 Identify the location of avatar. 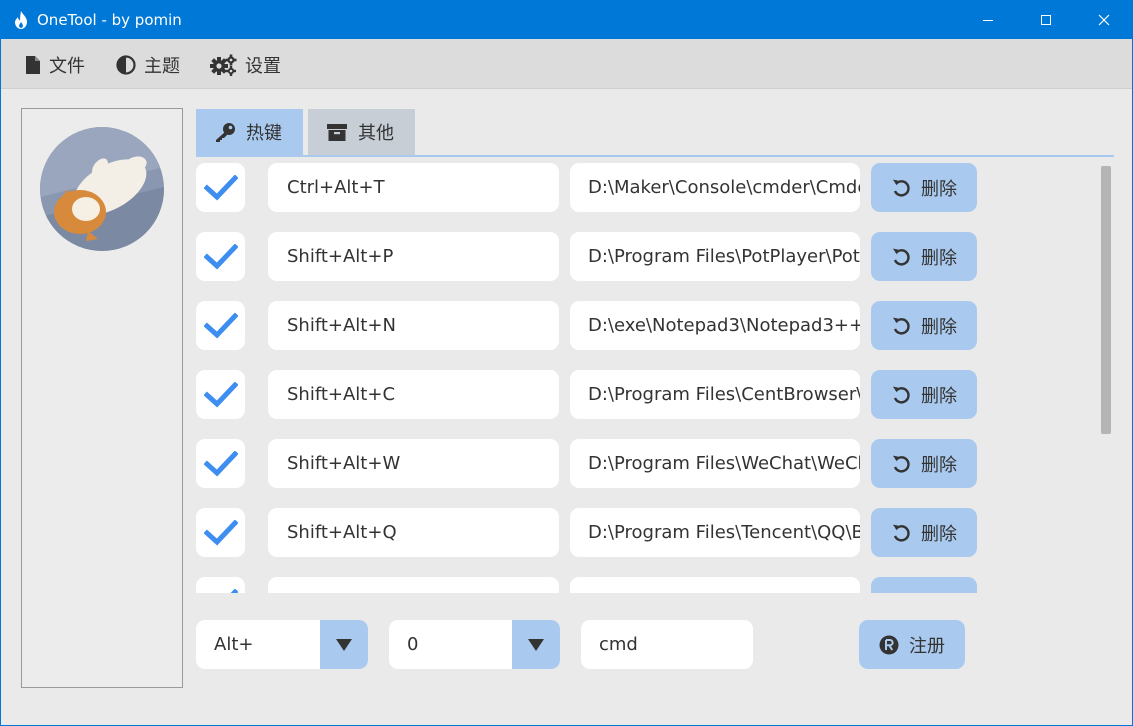
(102, 189).